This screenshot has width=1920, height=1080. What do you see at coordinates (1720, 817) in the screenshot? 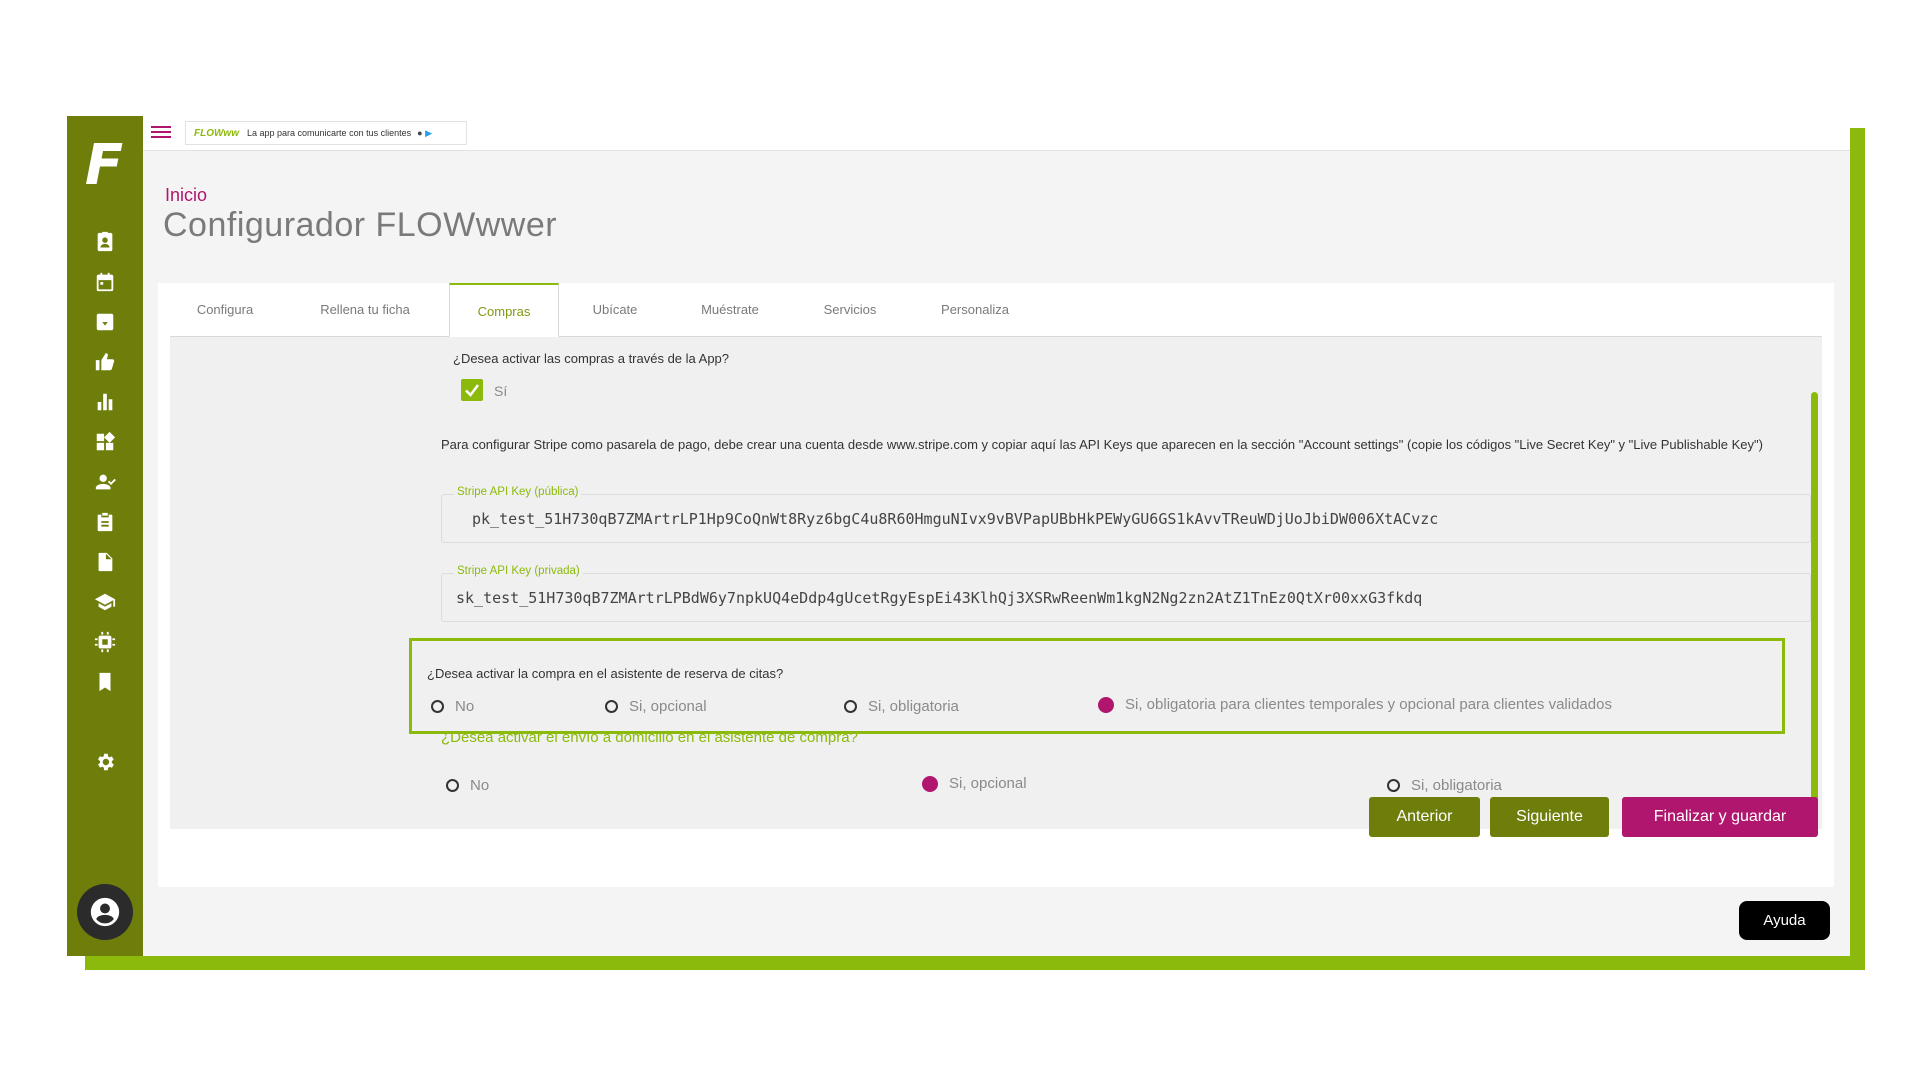
I see `finish-and-save-button: Finalizar y guardar` at bounding box center [1720, 817].